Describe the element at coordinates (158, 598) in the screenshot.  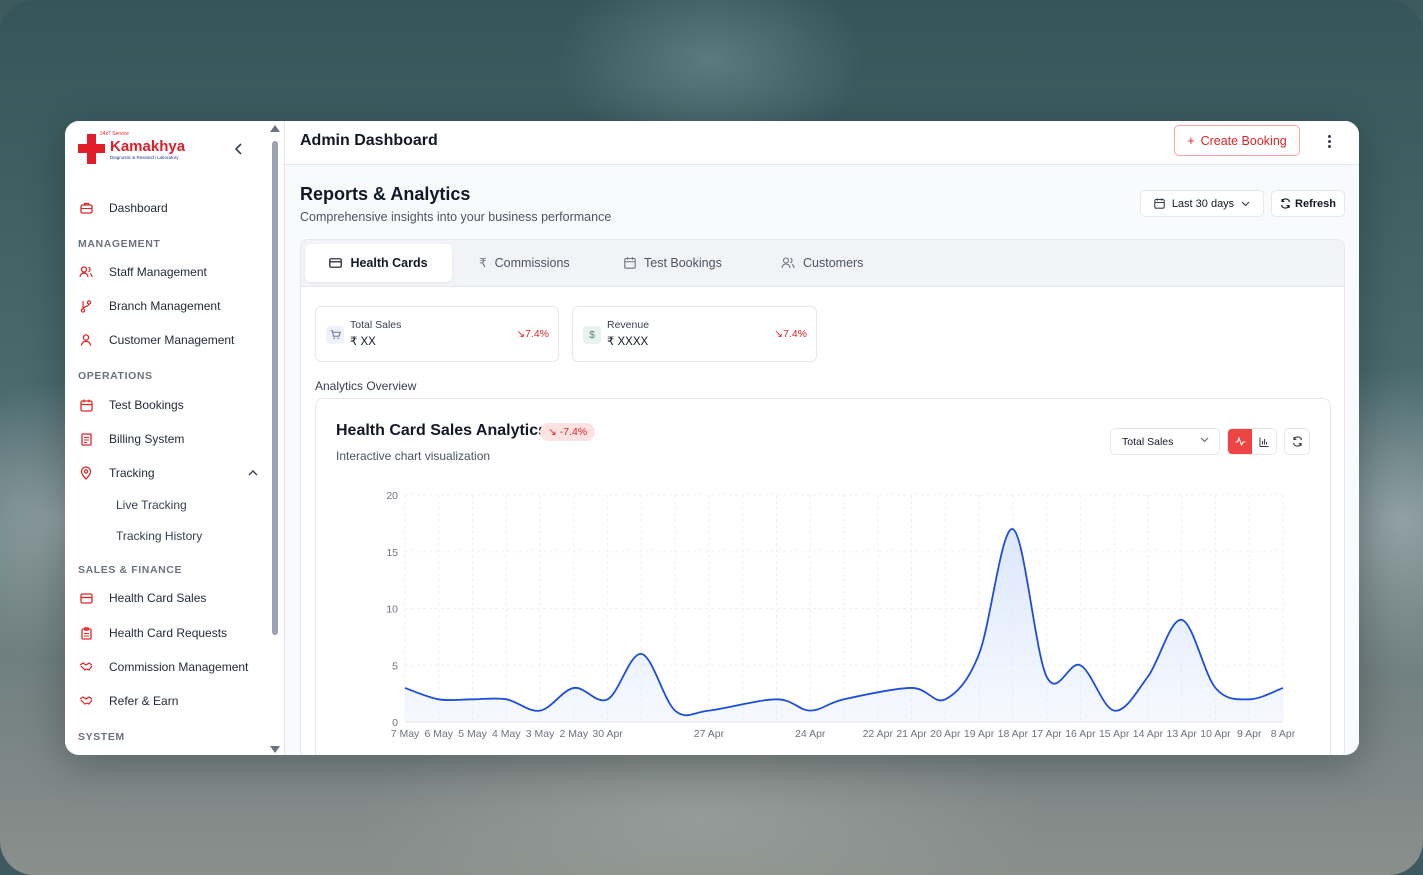
I see `sidebar-item-label: Health Card Sales` at that location.